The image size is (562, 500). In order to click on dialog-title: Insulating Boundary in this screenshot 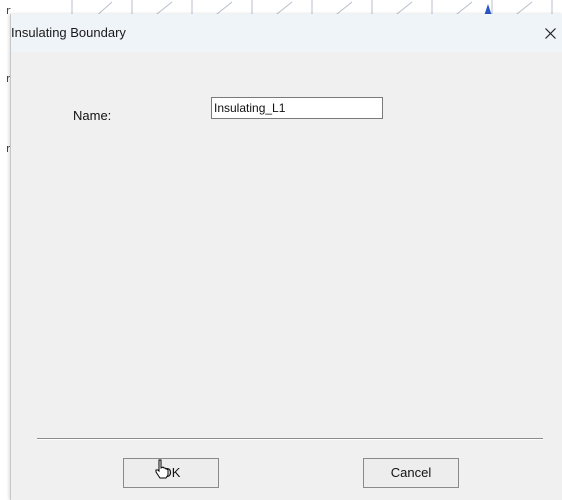, I will do `click(68, 32)`.